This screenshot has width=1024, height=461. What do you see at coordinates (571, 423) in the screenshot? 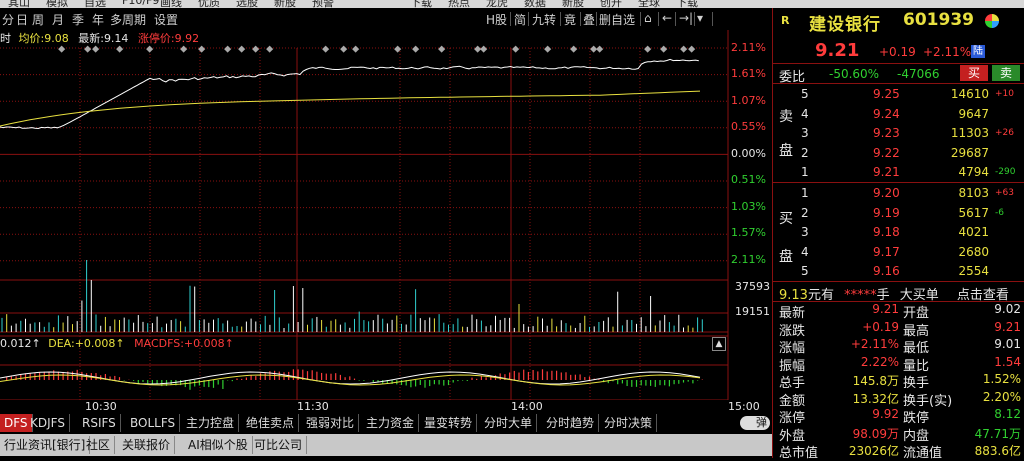
I see `indicator-tab: 分时趋势` at bounding box center [571, 423].